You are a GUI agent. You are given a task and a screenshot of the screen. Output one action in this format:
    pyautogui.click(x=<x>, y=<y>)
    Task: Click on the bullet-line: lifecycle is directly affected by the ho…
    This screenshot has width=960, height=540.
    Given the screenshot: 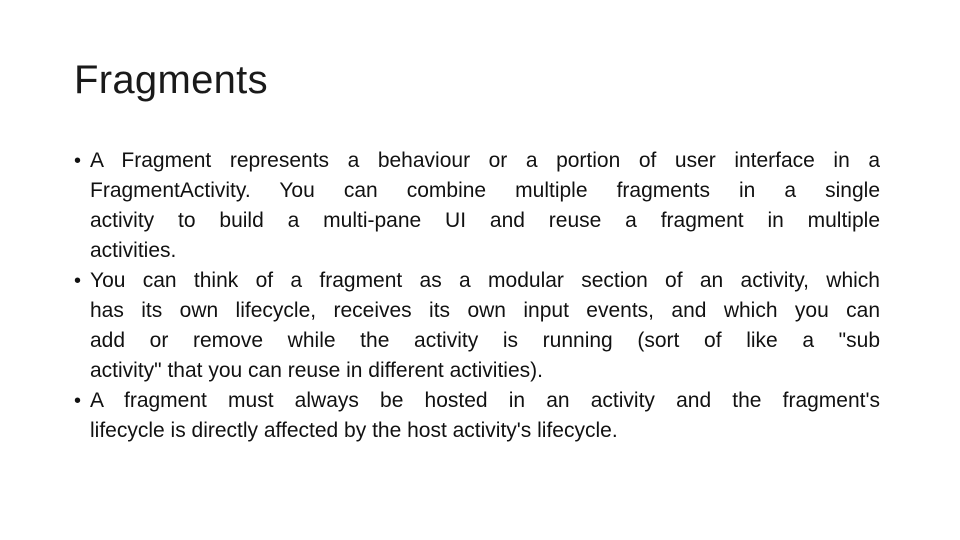 What is the action you would take?
    pyautogui.click(x=354, y=430)
    